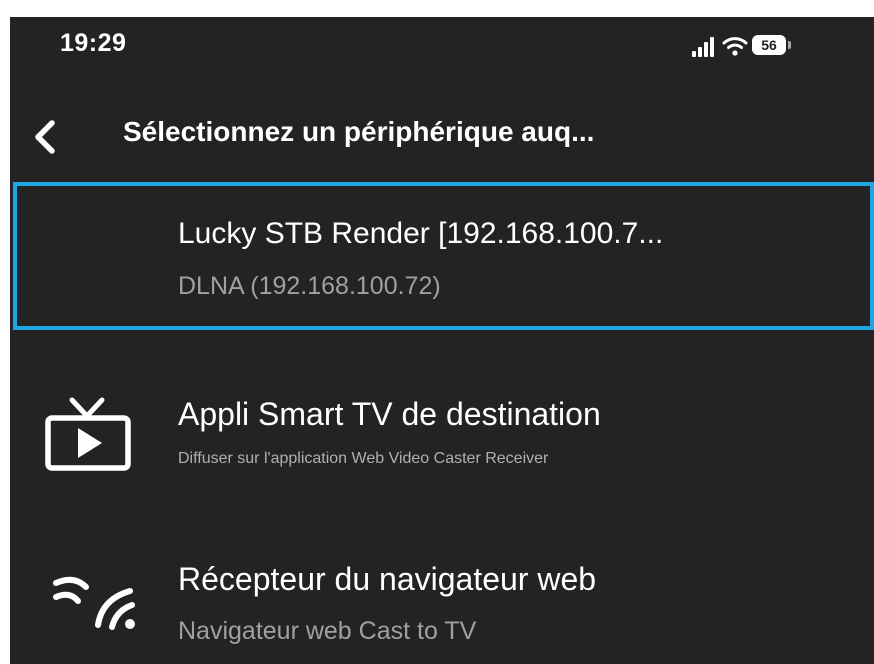  Describe the element at coordinates (442, 52) in the screenshot. I see `status-bar: 19:29 56` at that location.